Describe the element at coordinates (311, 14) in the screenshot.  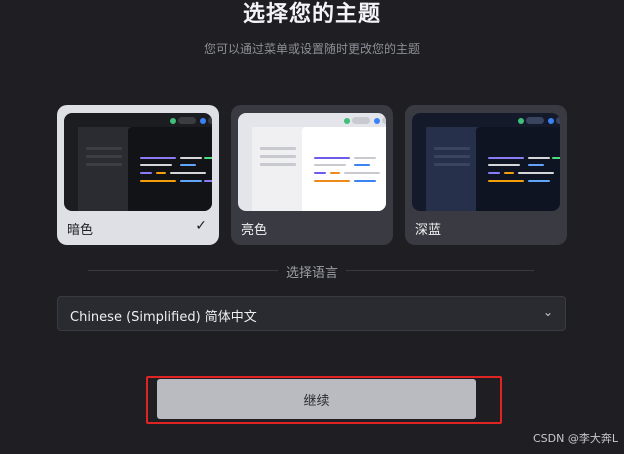
I see `page-title: 选择您的主题` at that location.